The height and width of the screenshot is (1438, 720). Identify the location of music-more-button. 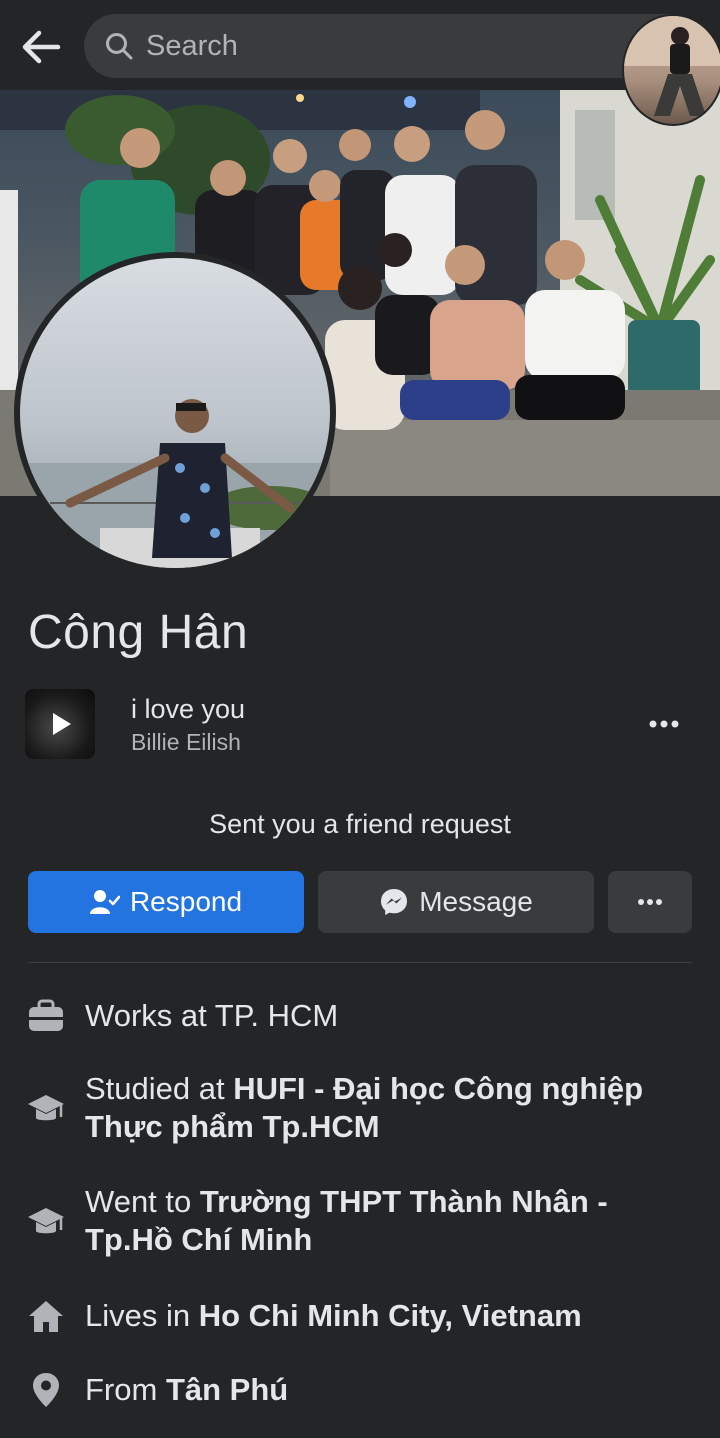
(664, 724).